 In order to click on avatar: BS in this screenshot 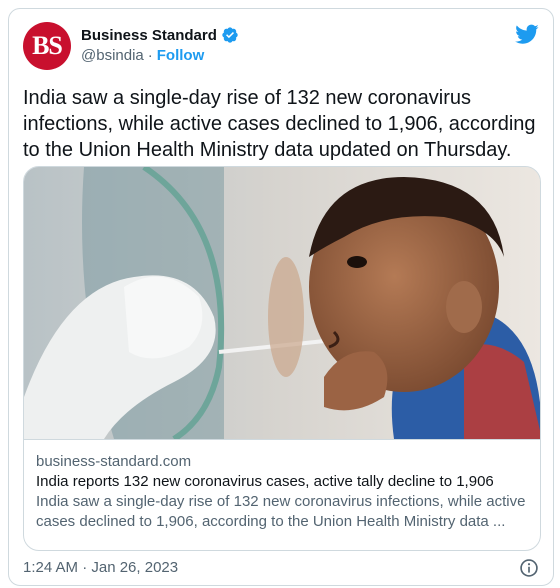, I will do `click(47, 46)`.